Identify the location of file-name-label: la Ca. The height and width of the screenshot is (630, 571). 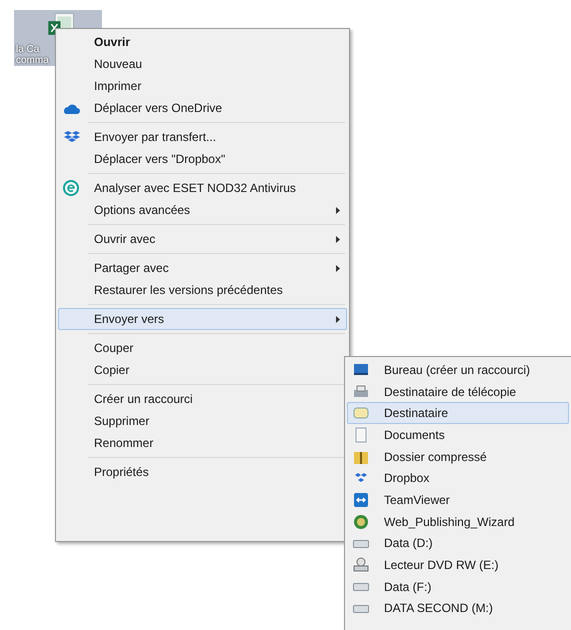
(28, 49).